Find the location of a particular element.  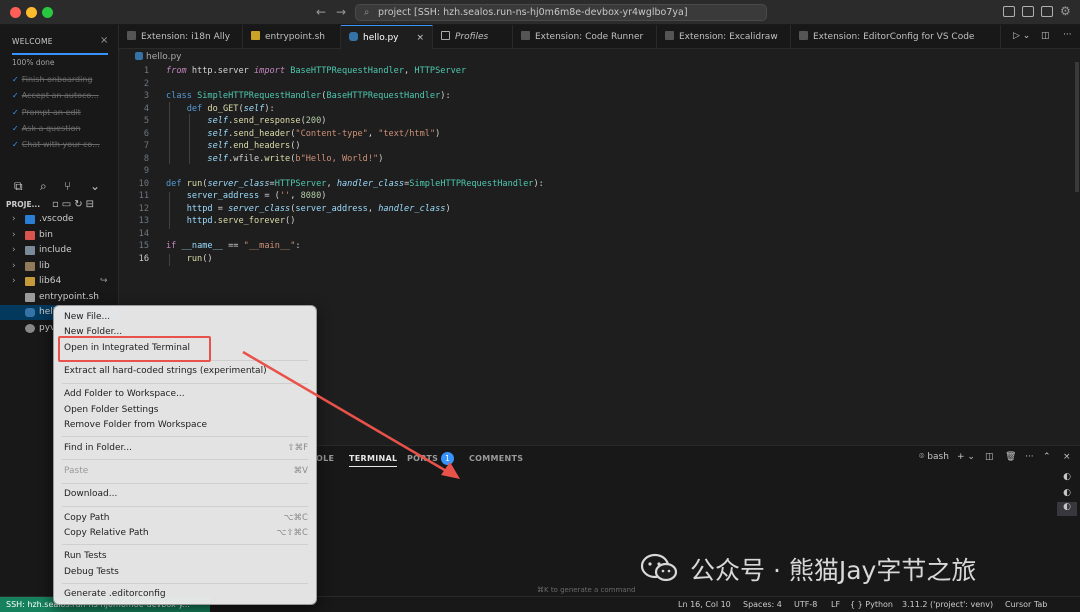

source-control-icon: ⑂ is located at coordinates (67, 186).